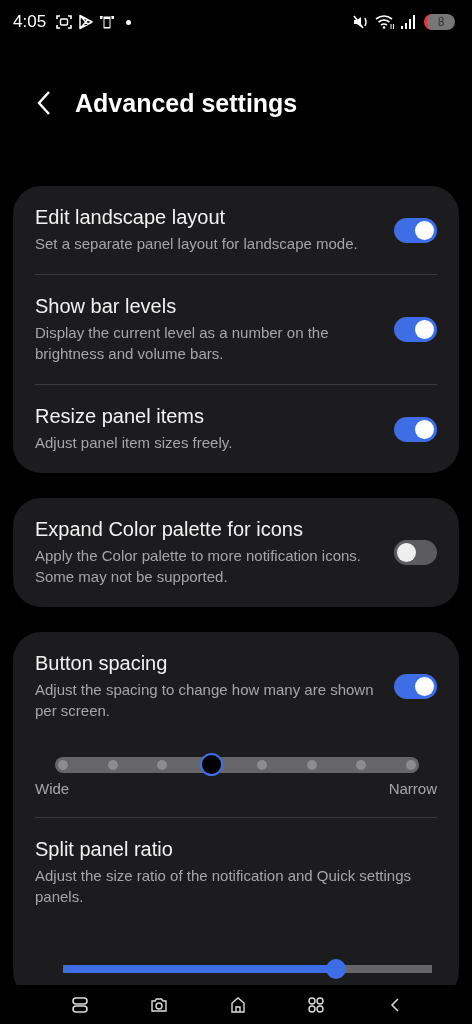 The height and width of the screenshot is (1024, 472). What do you see at coordinates (44, 103) in the screenshot?
I see `back-icon` at bounding box center [44, 103].